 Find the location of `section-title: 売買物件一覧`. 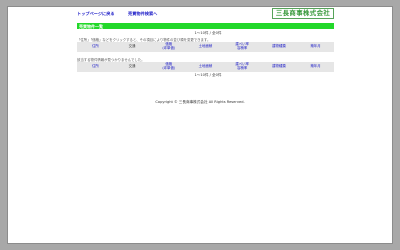

section-title: 売買物件一覧 is located at coordinates (91, 26).